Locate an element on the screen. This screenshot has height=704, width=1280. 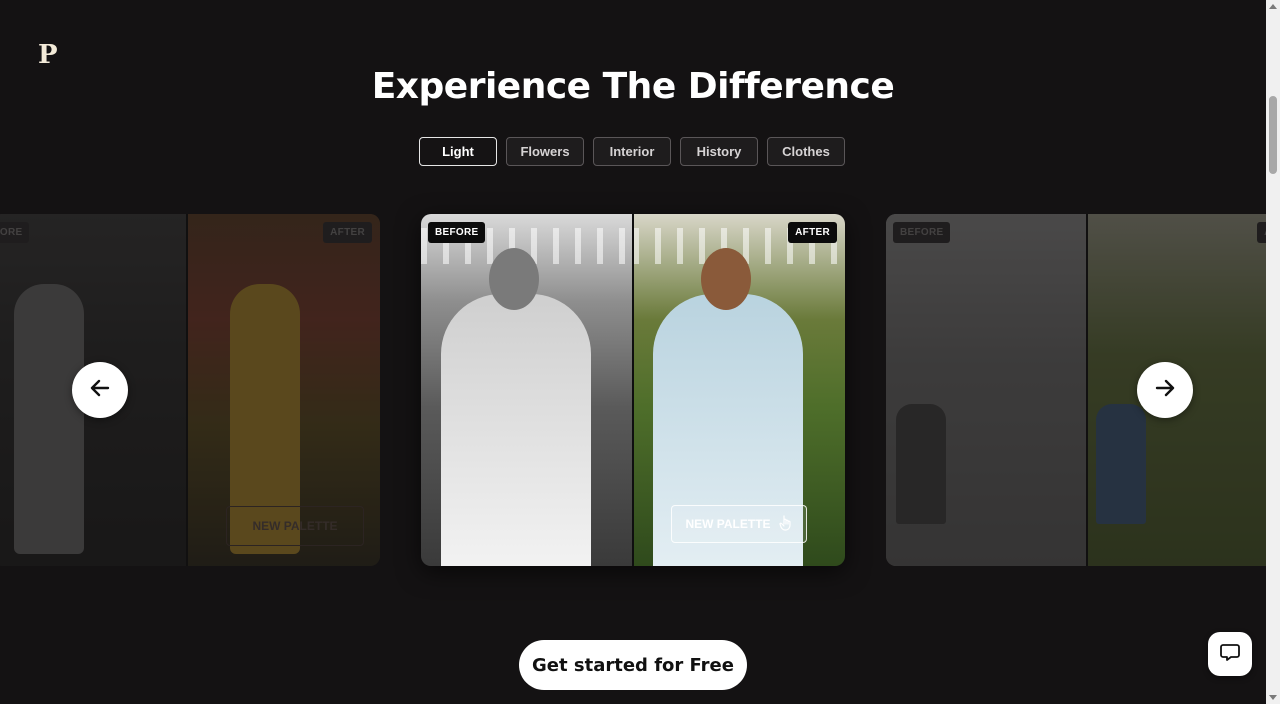
category-tabs: Light Flowers Interior History Clothes is located at coordinates (632, 151).